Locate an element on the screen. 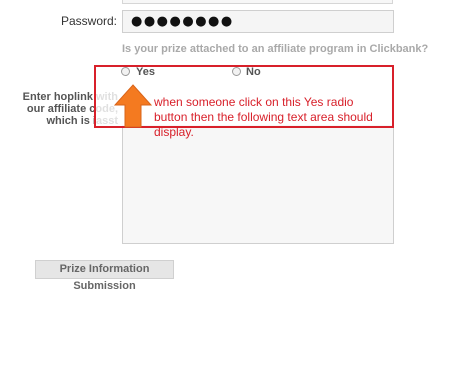 The image size is (474, 374). annotation-arrow-icon is located at coordinates (133, 106).